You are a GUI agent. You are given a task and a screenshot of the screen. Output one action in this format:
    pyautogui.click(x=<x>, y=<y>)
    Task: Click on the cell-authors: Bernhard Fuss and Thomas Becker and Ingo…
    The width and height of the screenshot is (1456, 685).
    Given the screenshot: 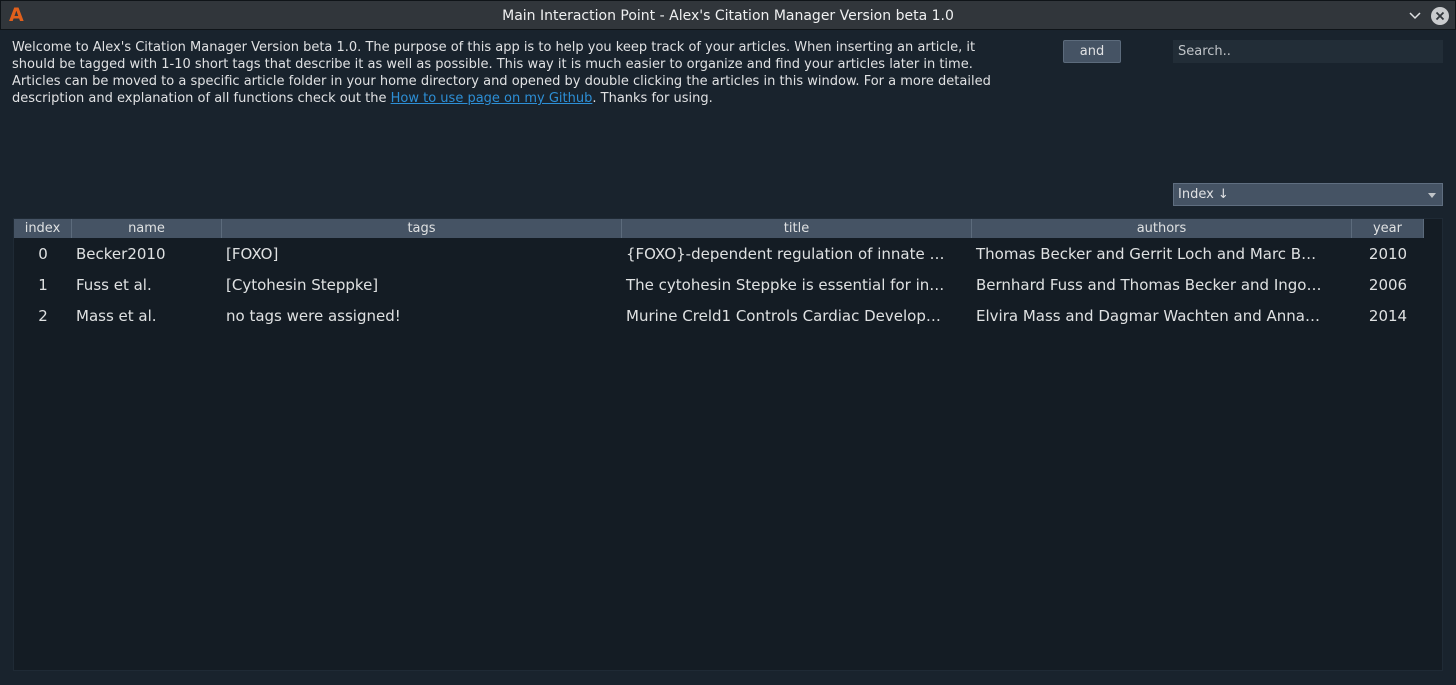 What is the action you would take?
    pyautogui.click(x=1149, y=285)
    